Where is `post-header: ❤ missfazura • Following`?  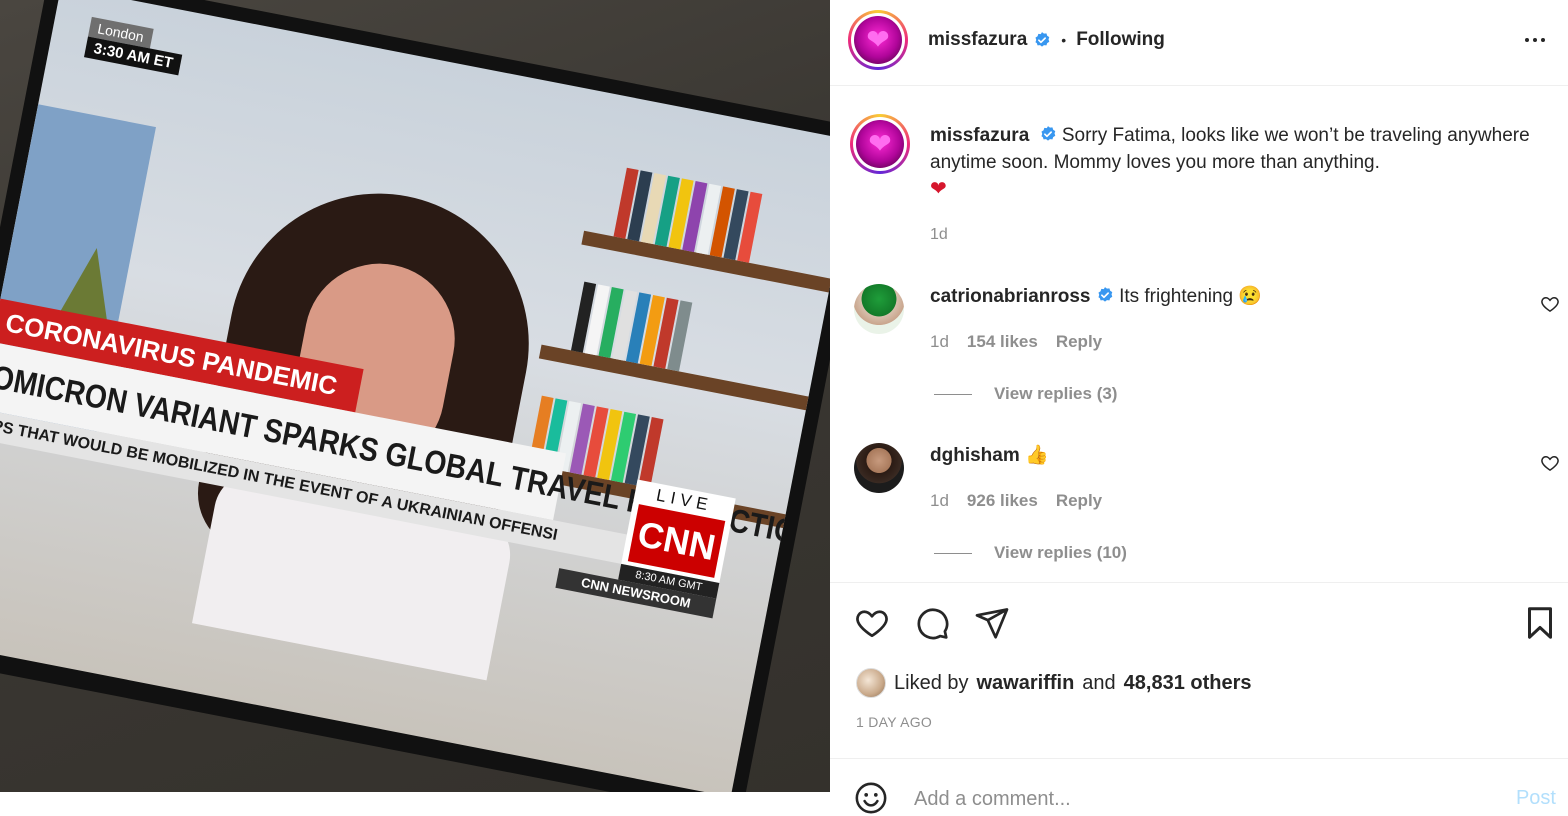 post-header: ❤ missfazura • Following is located at coordinates (1199, 43).